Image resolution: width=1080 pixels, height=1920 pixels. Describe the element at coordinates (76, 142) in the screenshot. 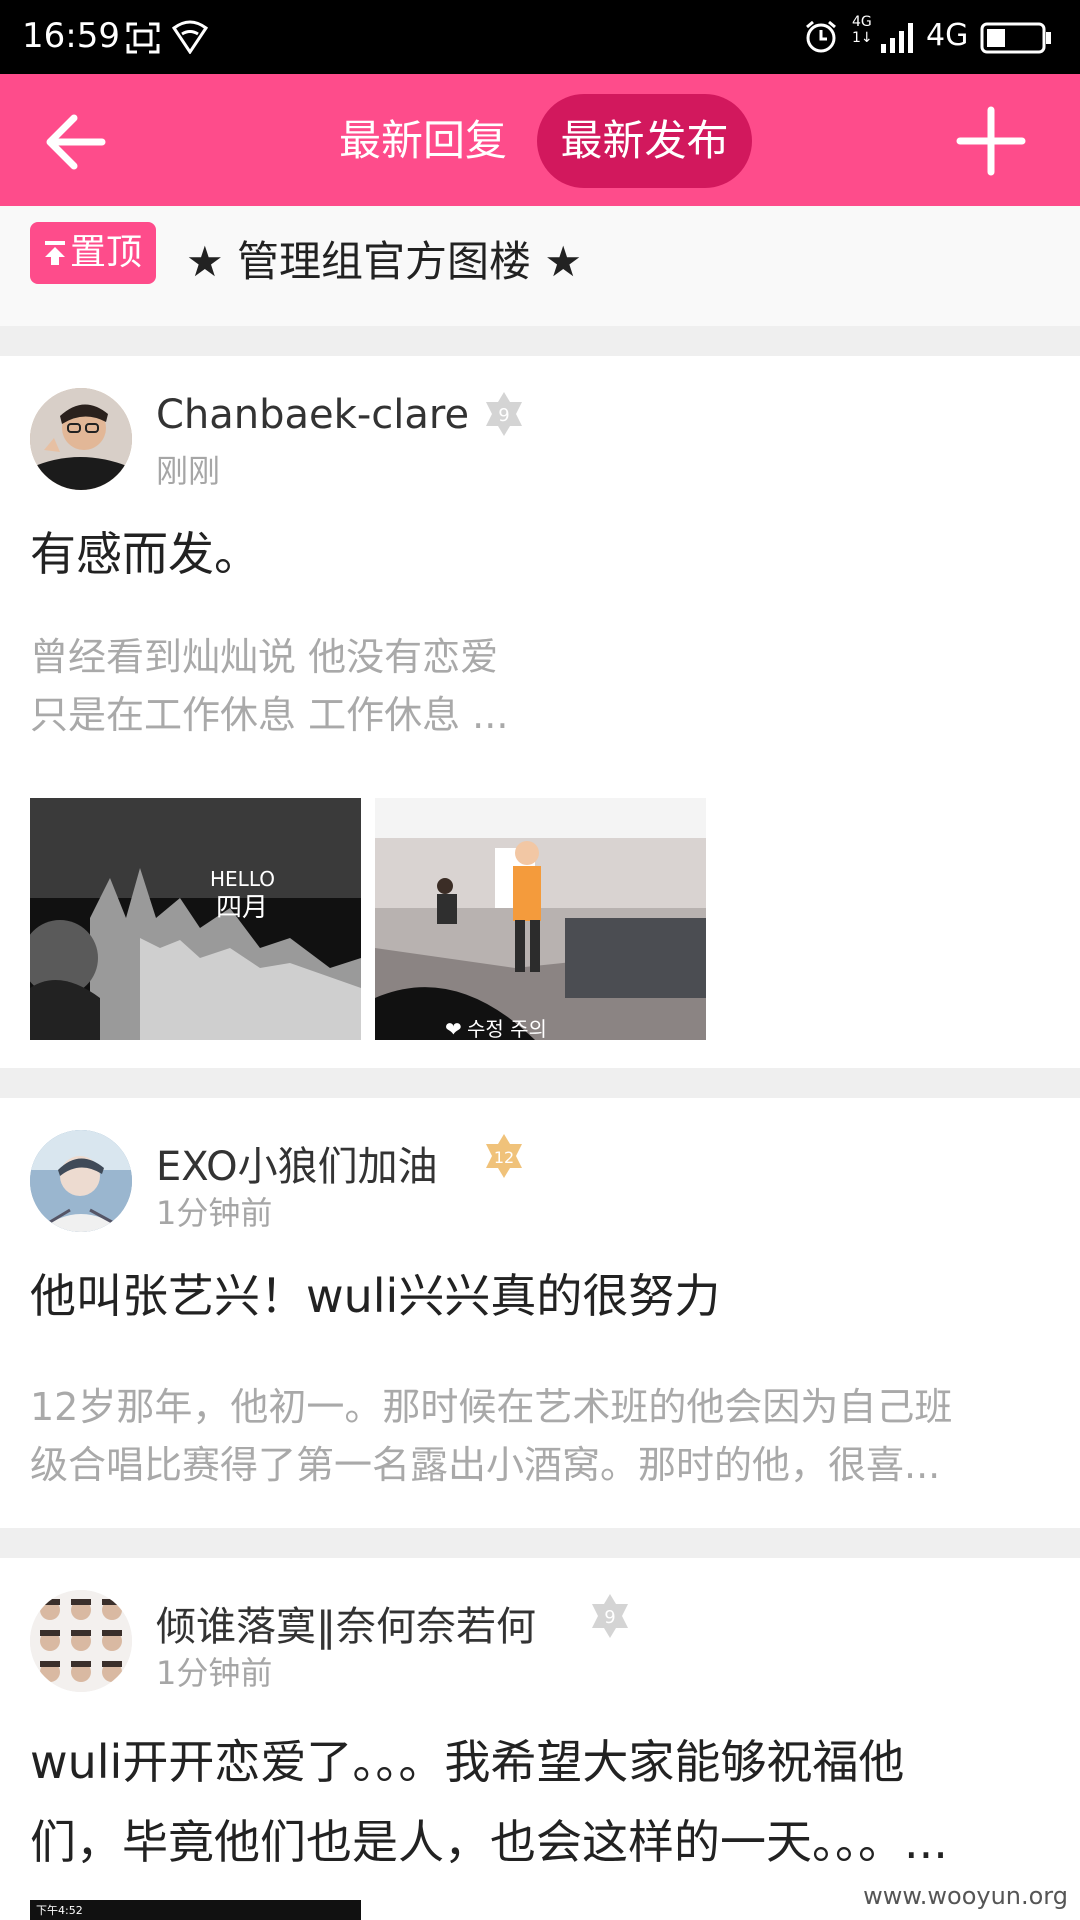

I see `back-arrow-icon` at that location.